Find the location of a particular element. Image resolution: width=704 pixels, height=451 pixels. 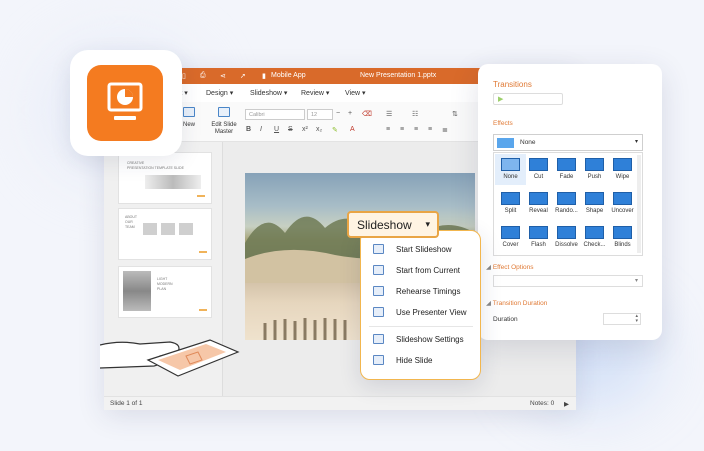

thumbnail-title: CREATIVE PRESENTATION TEMPLATE SLIDE is located at coordinates (155, 165).